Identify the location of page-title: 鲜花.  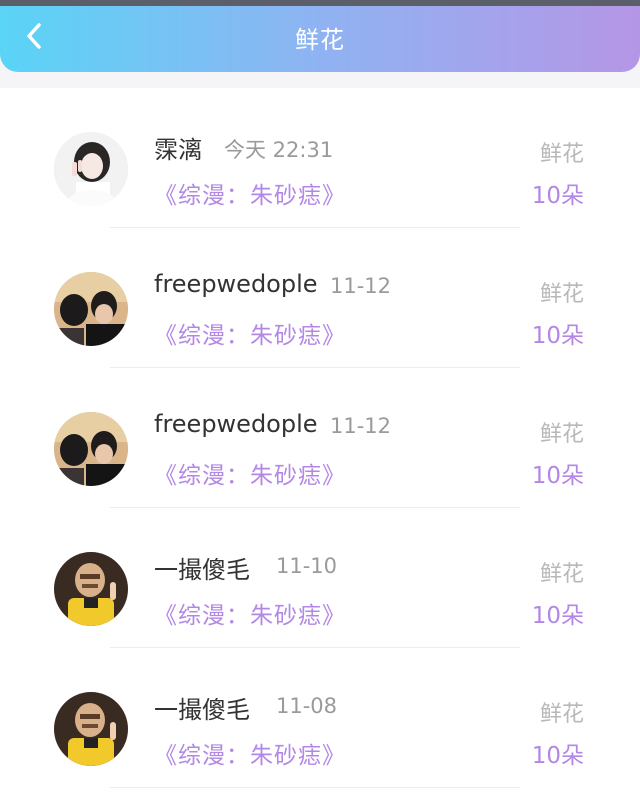
(320, 40).